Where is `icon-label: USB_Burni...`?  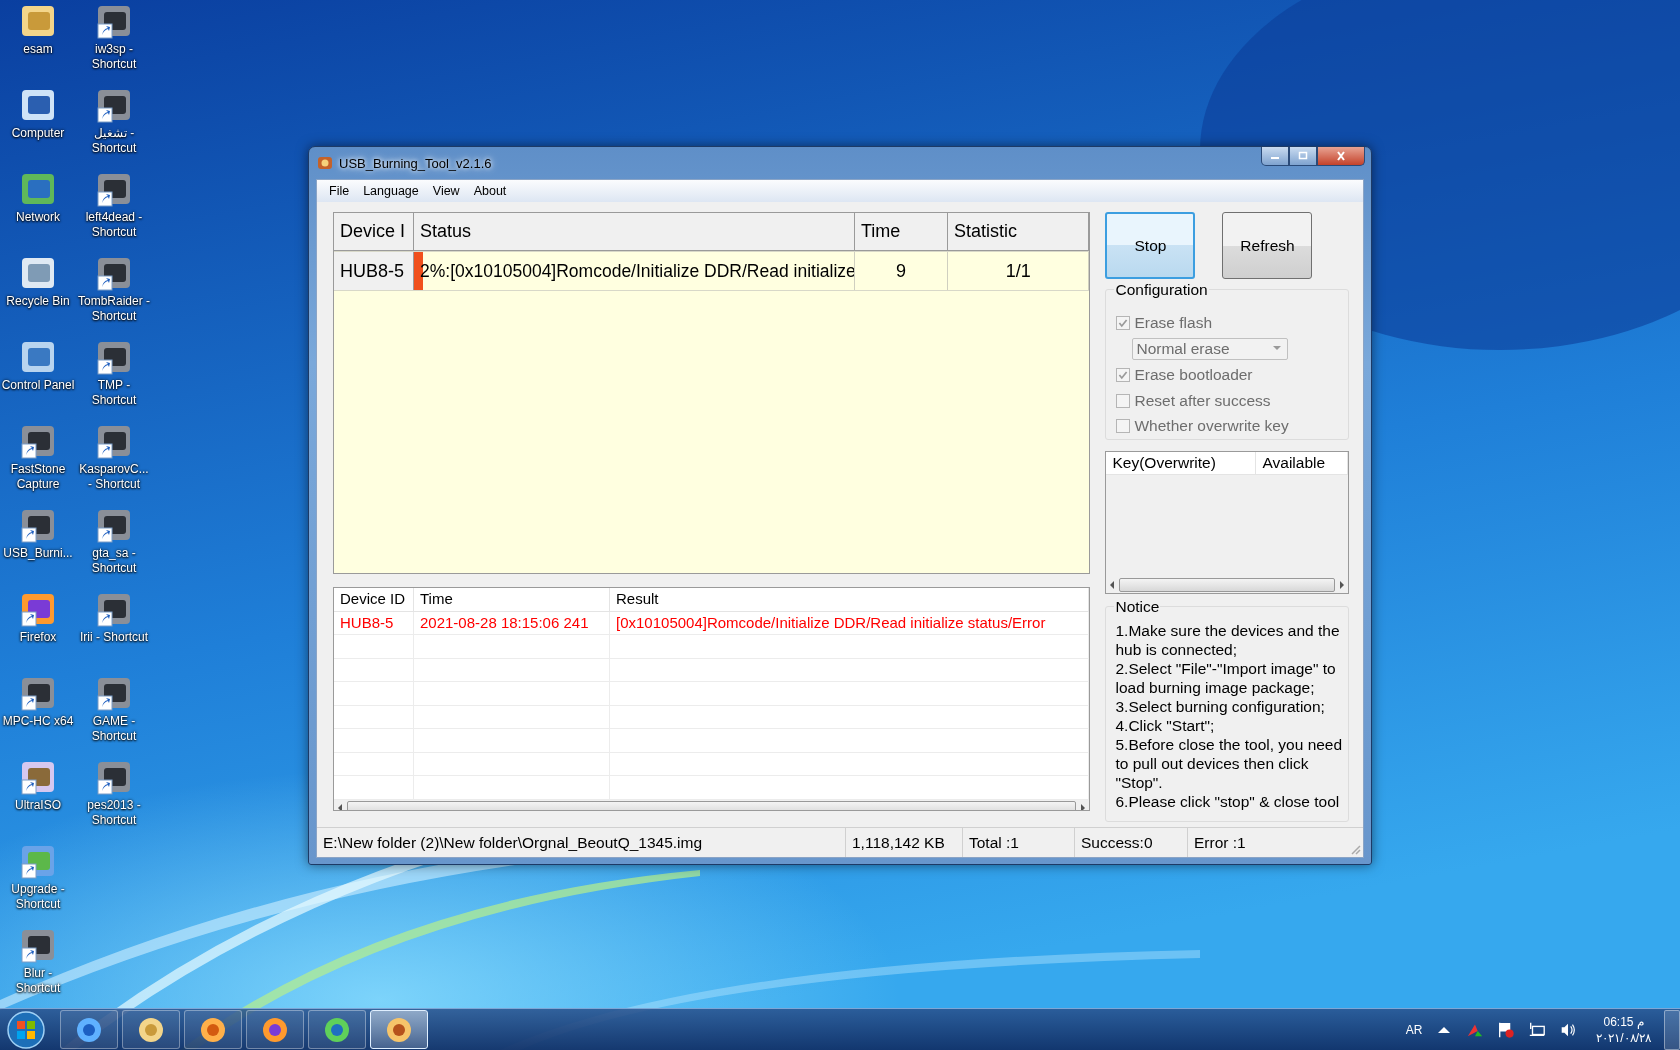
icon-label: USB_Burni... is located at coordinates (38, 553).